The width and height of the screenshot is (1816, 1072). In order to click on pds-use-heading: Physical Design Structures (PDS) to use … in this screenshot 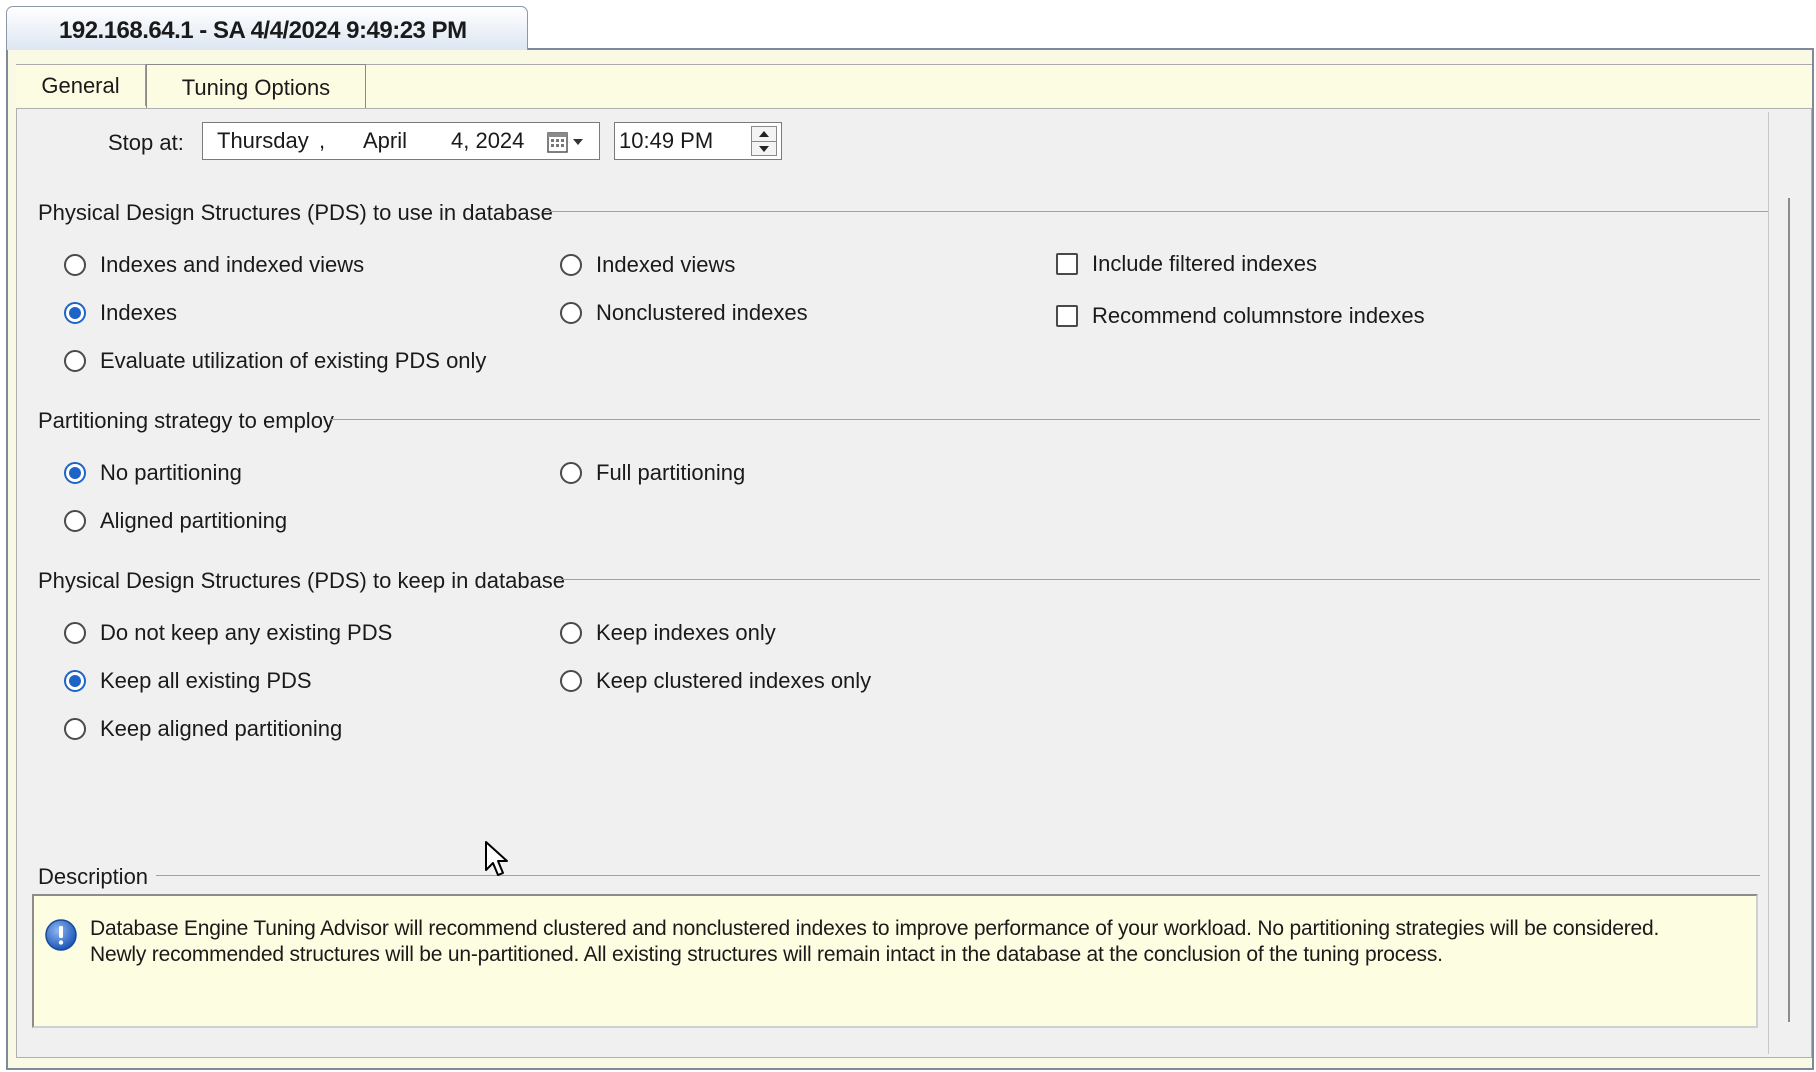, I will do `click(295, 212)`.